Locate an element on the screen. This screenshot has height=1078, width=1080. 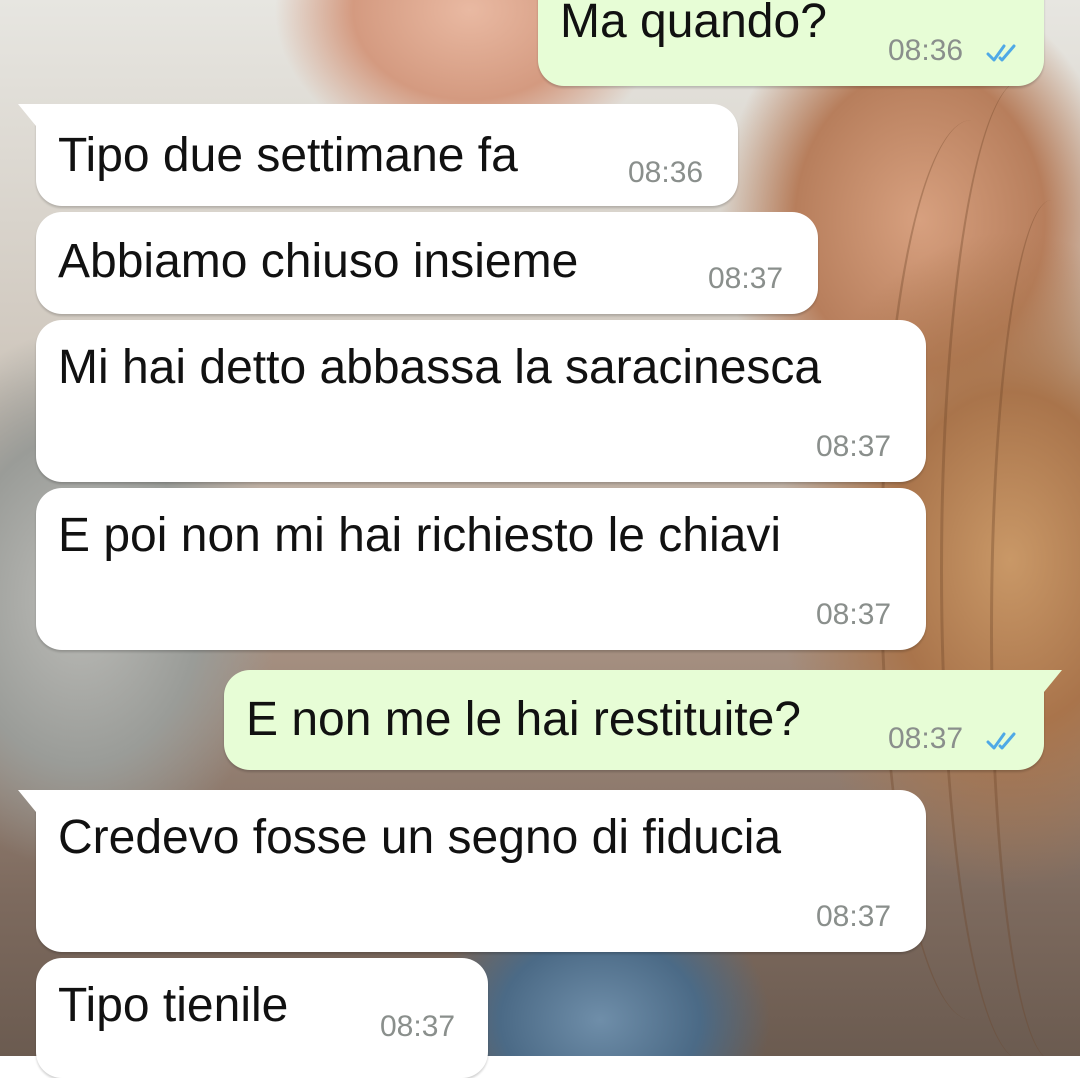
message-text: Credevo fosse un segno di fiducia is located at coordinates (420, 837).